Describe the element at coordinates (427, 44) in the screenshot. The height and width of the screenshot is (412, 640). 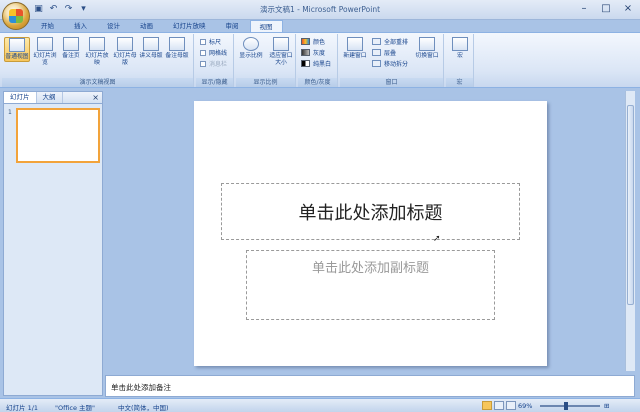
I see `switch-window-icon` at that location.